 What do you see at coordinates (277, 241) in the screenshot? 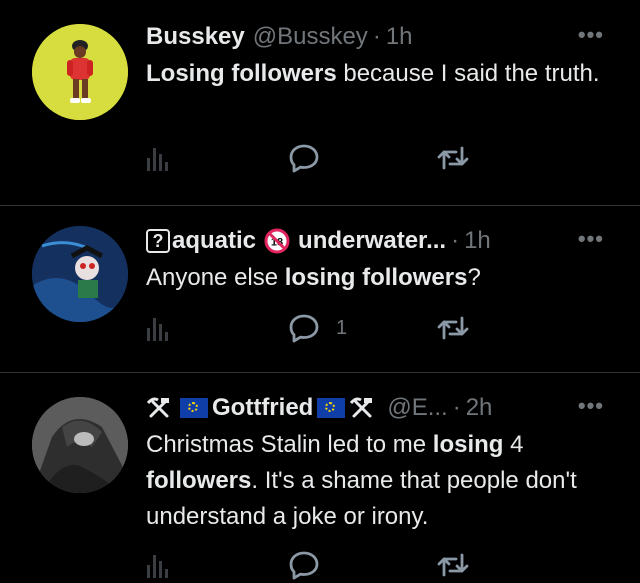
I see `no-under-18-icon: 18` at bounding box center [277, 241].